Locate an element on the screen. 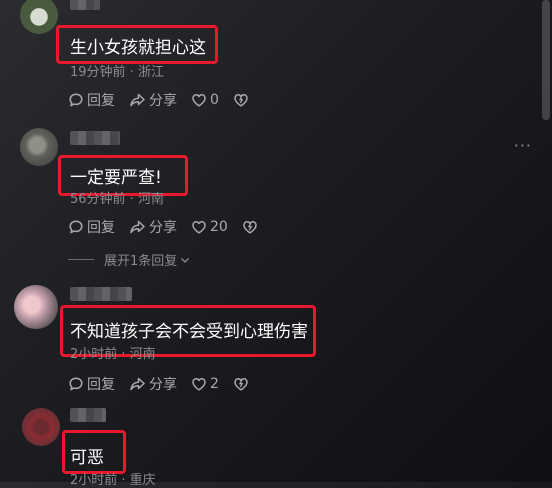 The image size is (552, 488). expand-replies-button: 展开1条回复 is located at coordinates (129, 259).